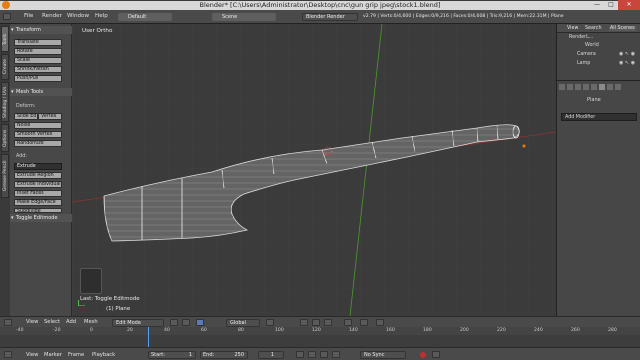 The width and height of the screenshot is (640, 360). I want to click on timeline-ruler-tick: 20, so click(130, 330).